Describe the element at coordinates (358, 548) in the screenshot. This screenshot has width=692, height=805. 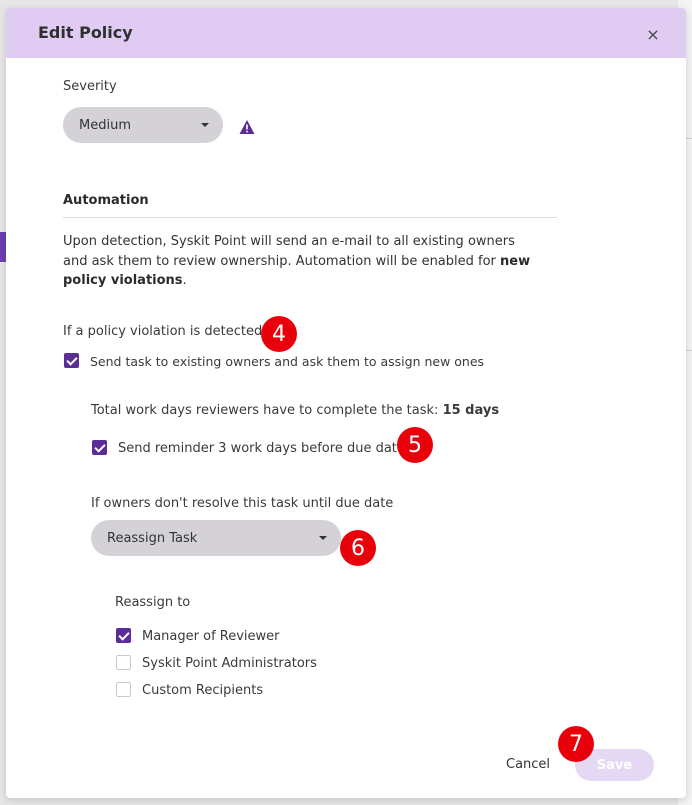
I see `annotation-marker-6: 6` at that location.